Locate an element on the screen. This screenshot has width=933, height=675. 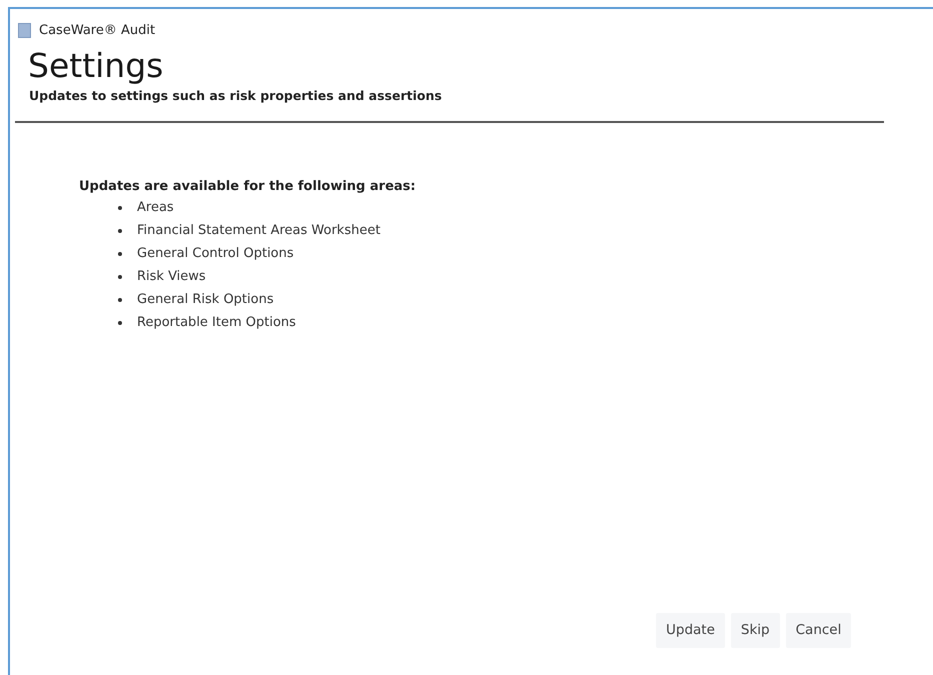
updates-heading: Updates are available for the following areas: is located at coordinates (248, 187).